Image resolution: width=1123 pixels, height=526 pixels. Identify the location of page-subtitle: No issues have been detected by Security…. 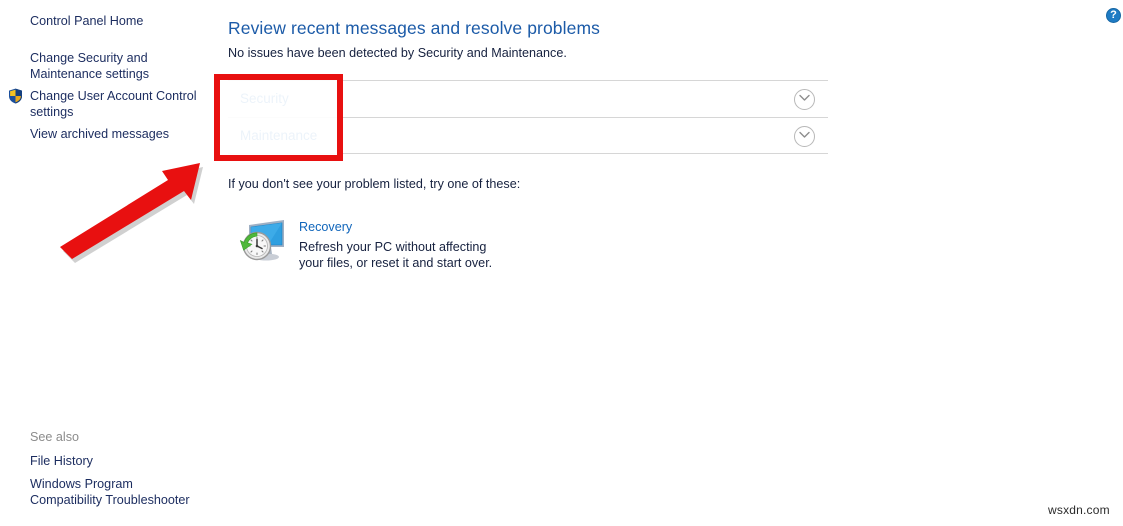
(397, 53).